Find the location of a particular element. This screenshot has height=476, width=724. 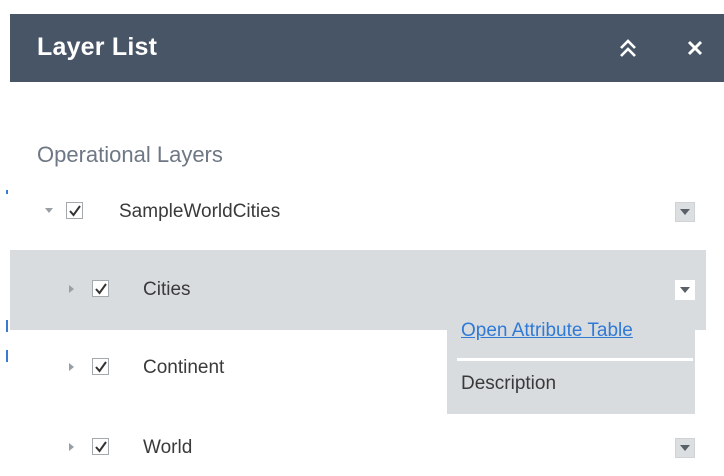

layer-label: Cities is located at coordinates (167, 289).